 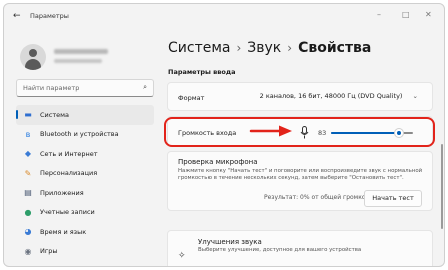 What do you see at coordinates (28, 173) in the screenshot?
I see `brush-icon: ✎` at bounding box center [28, 173].